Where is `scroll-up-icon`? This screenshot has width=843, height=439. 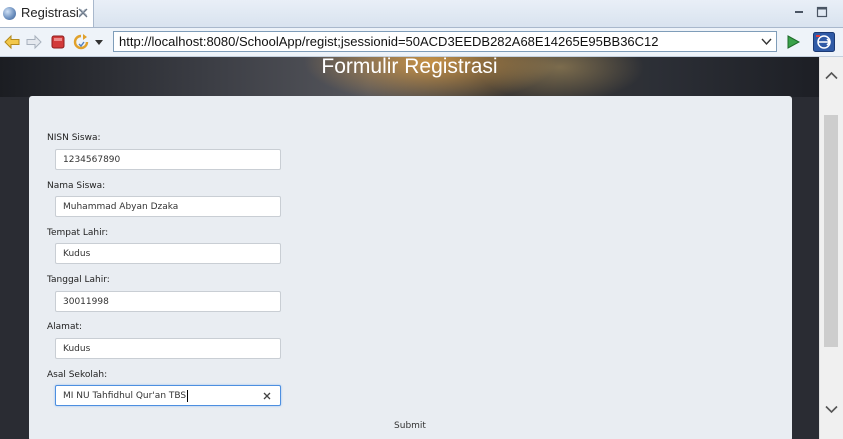 scroll-up-icon is located at coordinates (831, 75).